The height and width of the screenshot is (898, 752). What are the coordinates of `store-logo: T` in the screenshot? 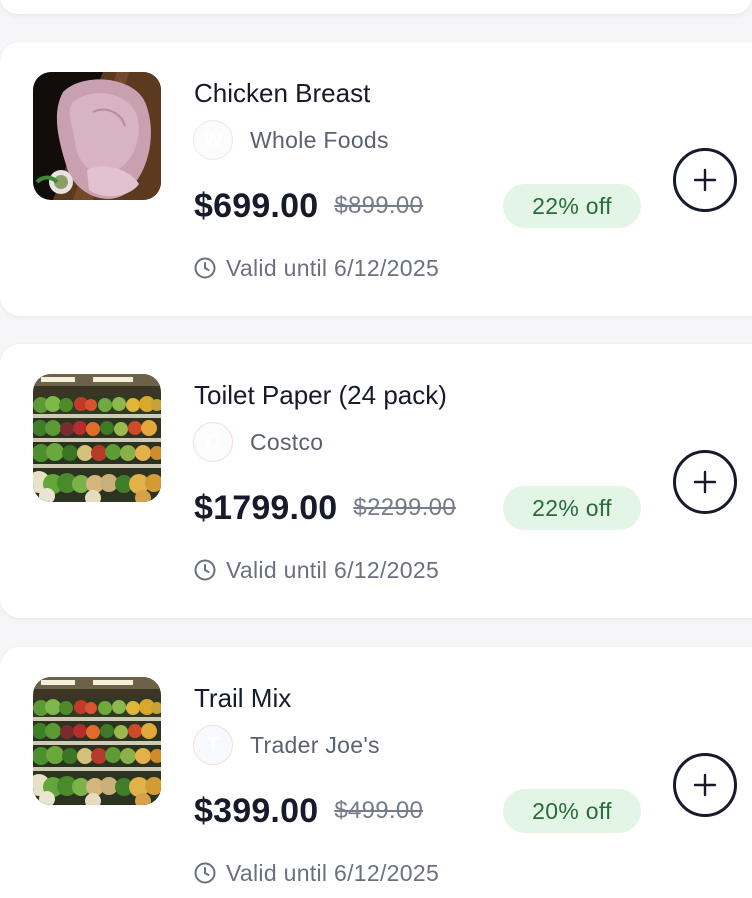 It's located at (213, 745).